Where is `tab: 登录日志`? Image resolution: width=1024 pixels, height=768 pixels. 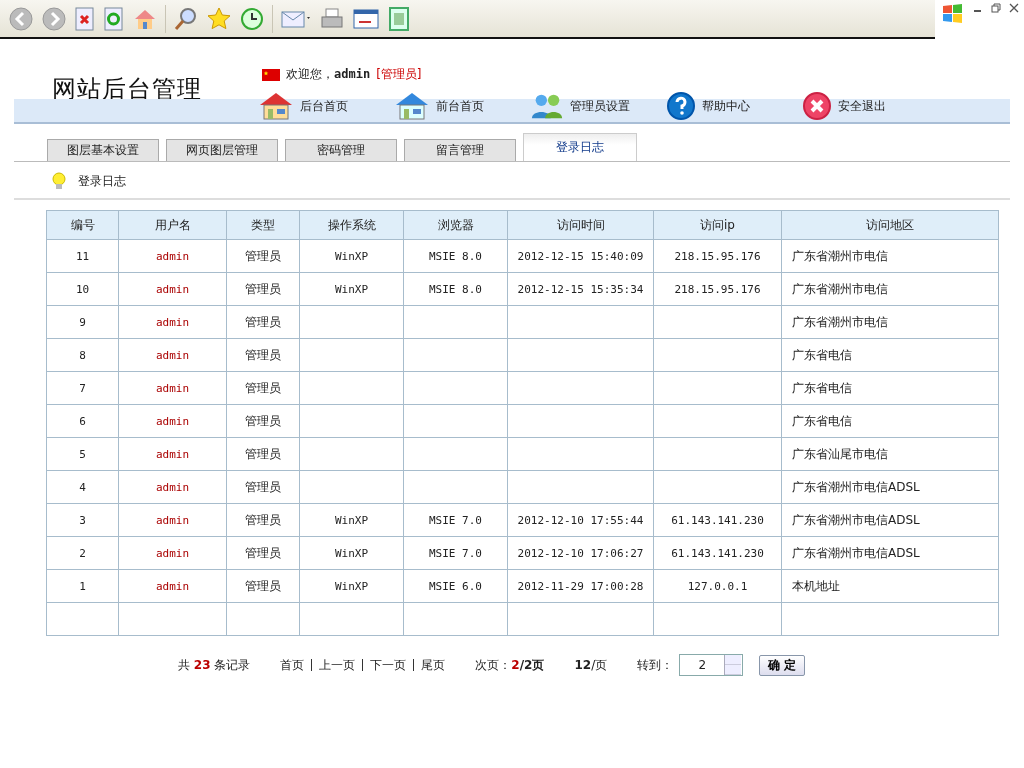 tab: 登录日志 is located at coordinates (580, 147).